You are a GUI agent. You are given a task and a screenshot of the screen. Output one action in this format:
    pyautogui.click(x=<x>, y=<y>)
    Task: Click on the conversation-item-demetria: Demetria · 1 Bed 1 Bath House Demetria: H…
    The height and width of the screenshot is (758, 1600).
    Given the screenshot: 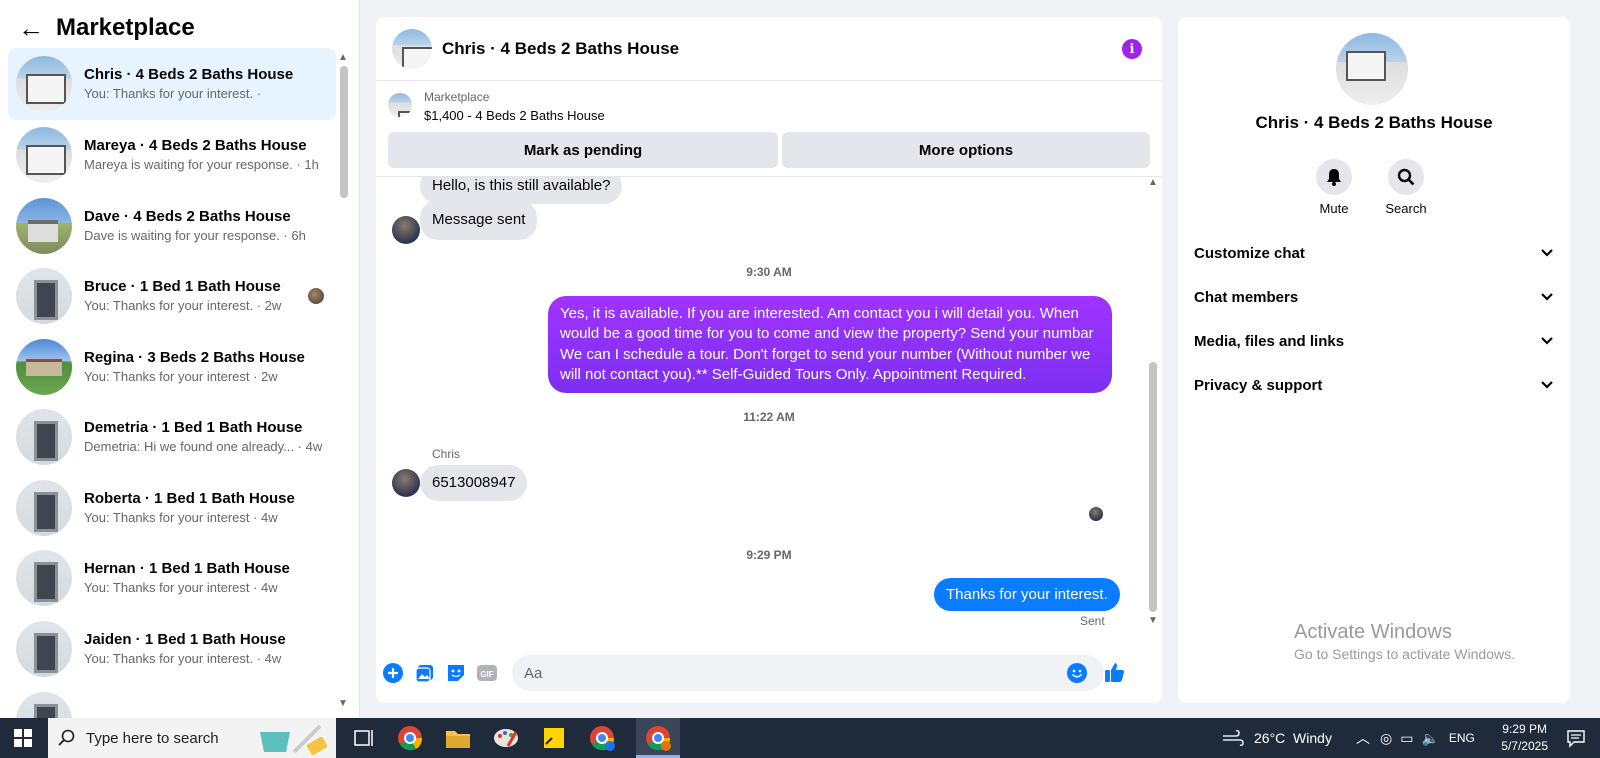 What is the action you would take?
    pyautogui.click(x=172, y=437)
    